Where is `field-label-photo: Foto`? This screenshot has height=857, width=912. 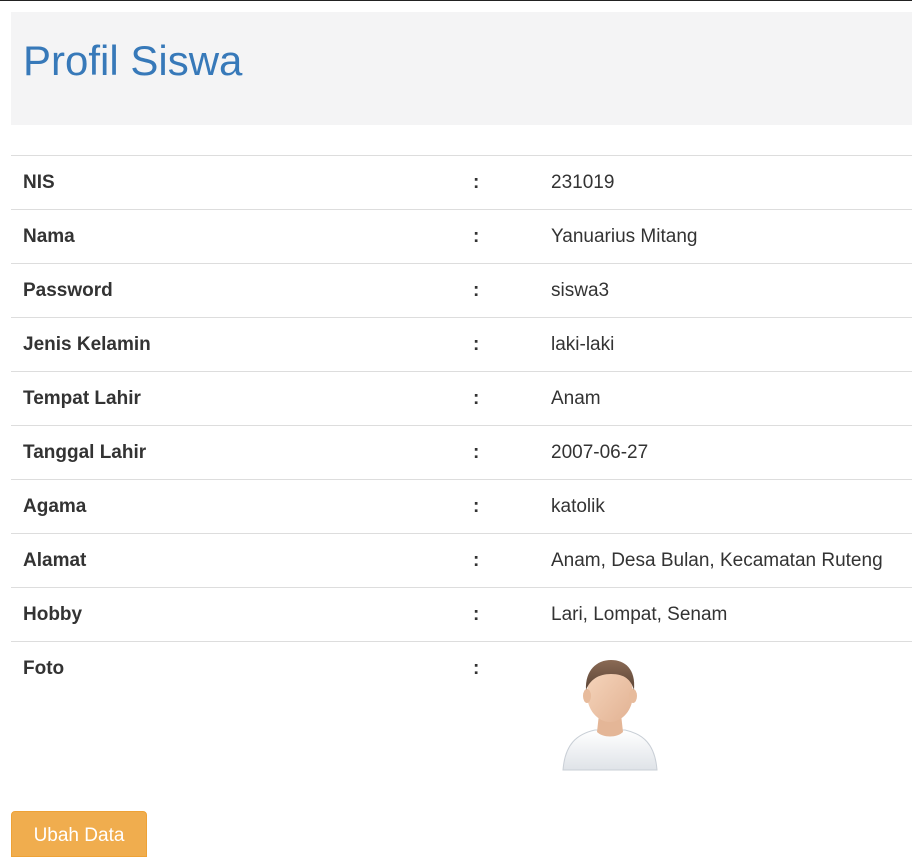 field-label-photo: Foto is located at coordinates (236, 708).